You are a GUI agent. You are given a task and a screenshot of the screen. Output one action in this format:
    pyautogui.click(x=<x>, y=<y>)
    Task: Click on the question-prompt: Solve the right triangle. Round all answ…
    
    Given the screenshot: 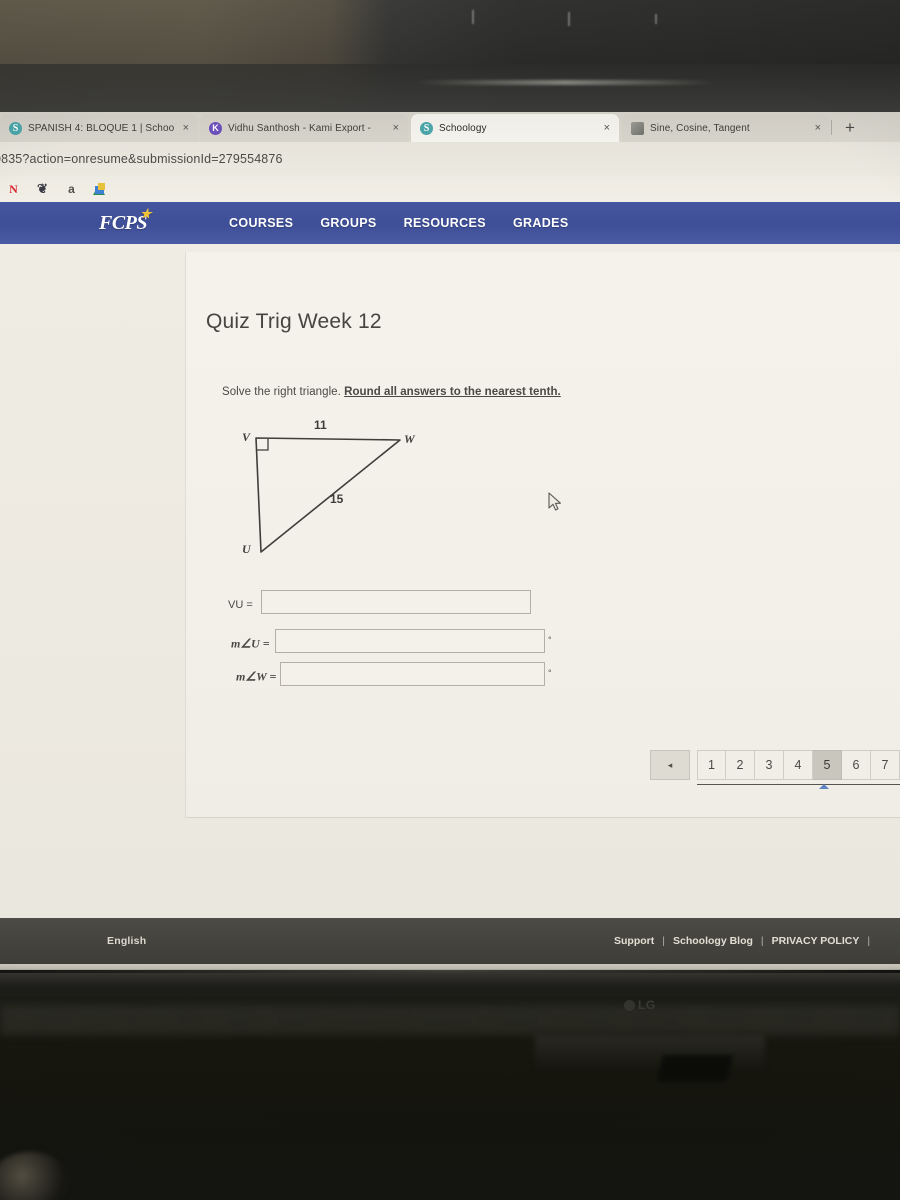 What is the action you would take?
    pyautogui.click(x=391, y=392)
    